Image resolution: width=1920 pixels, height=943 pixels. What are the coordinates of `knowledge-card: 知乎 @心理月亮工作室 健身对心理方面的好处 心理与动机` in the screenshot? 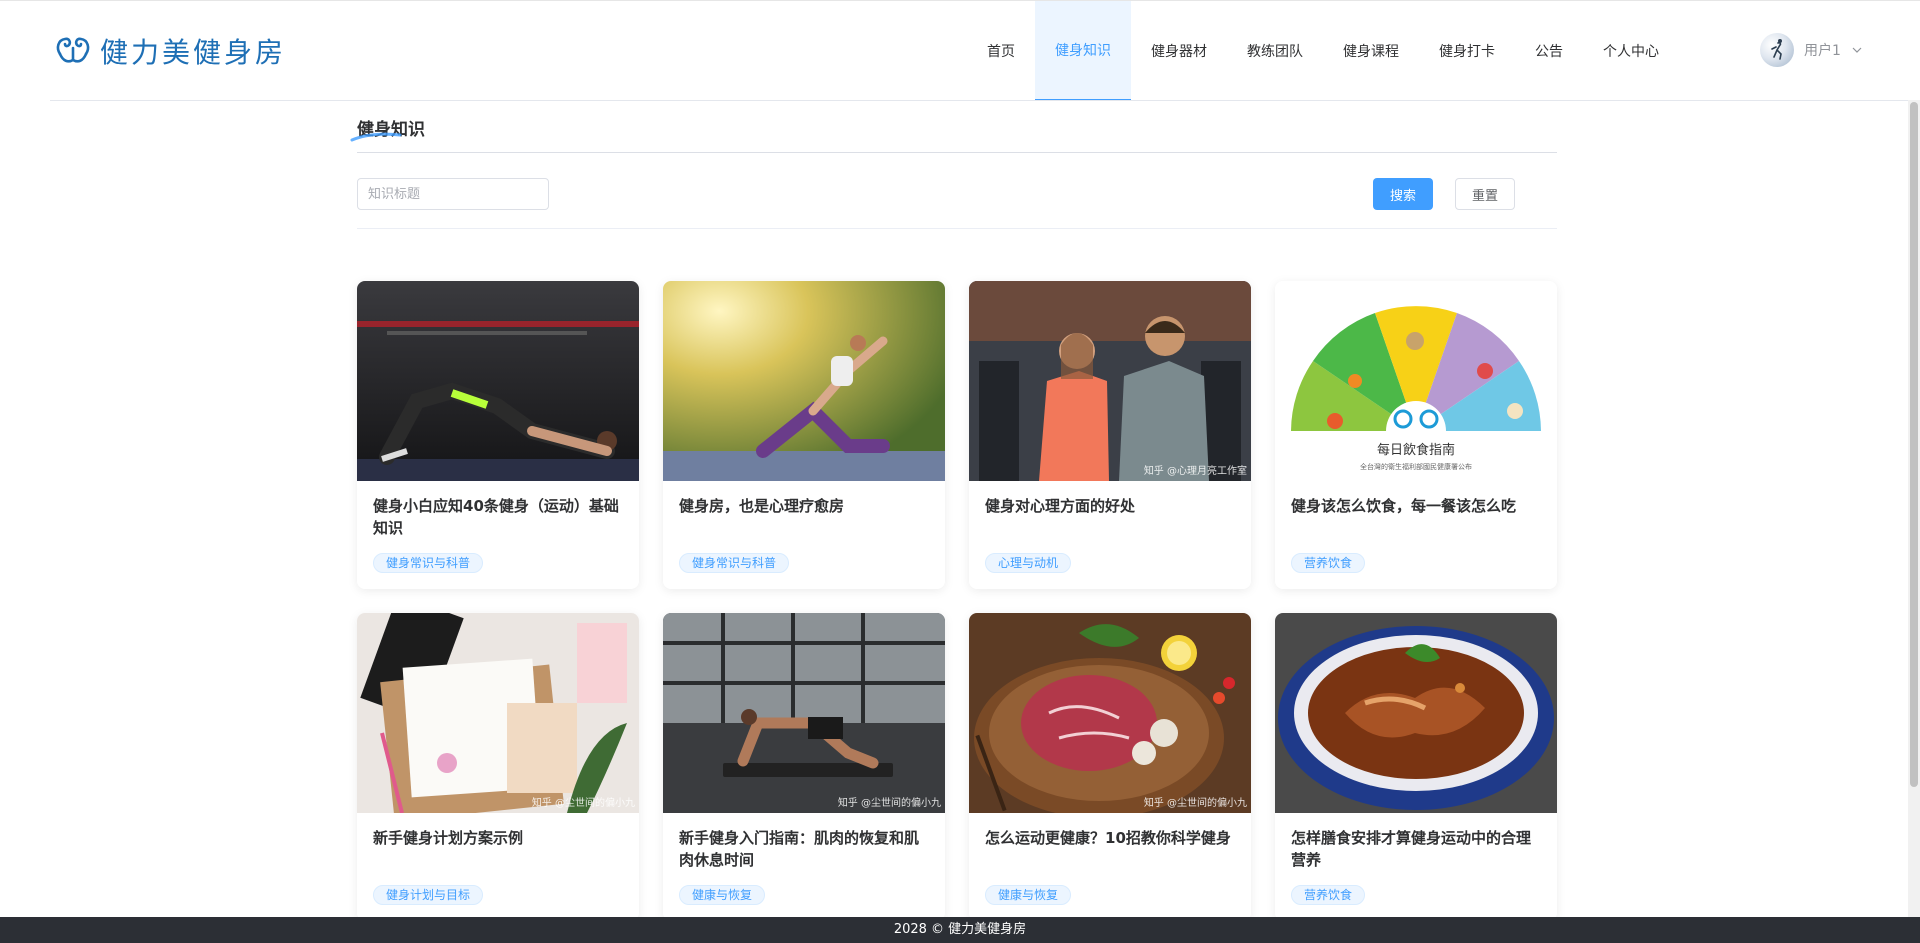 It's located at (1110, 435).